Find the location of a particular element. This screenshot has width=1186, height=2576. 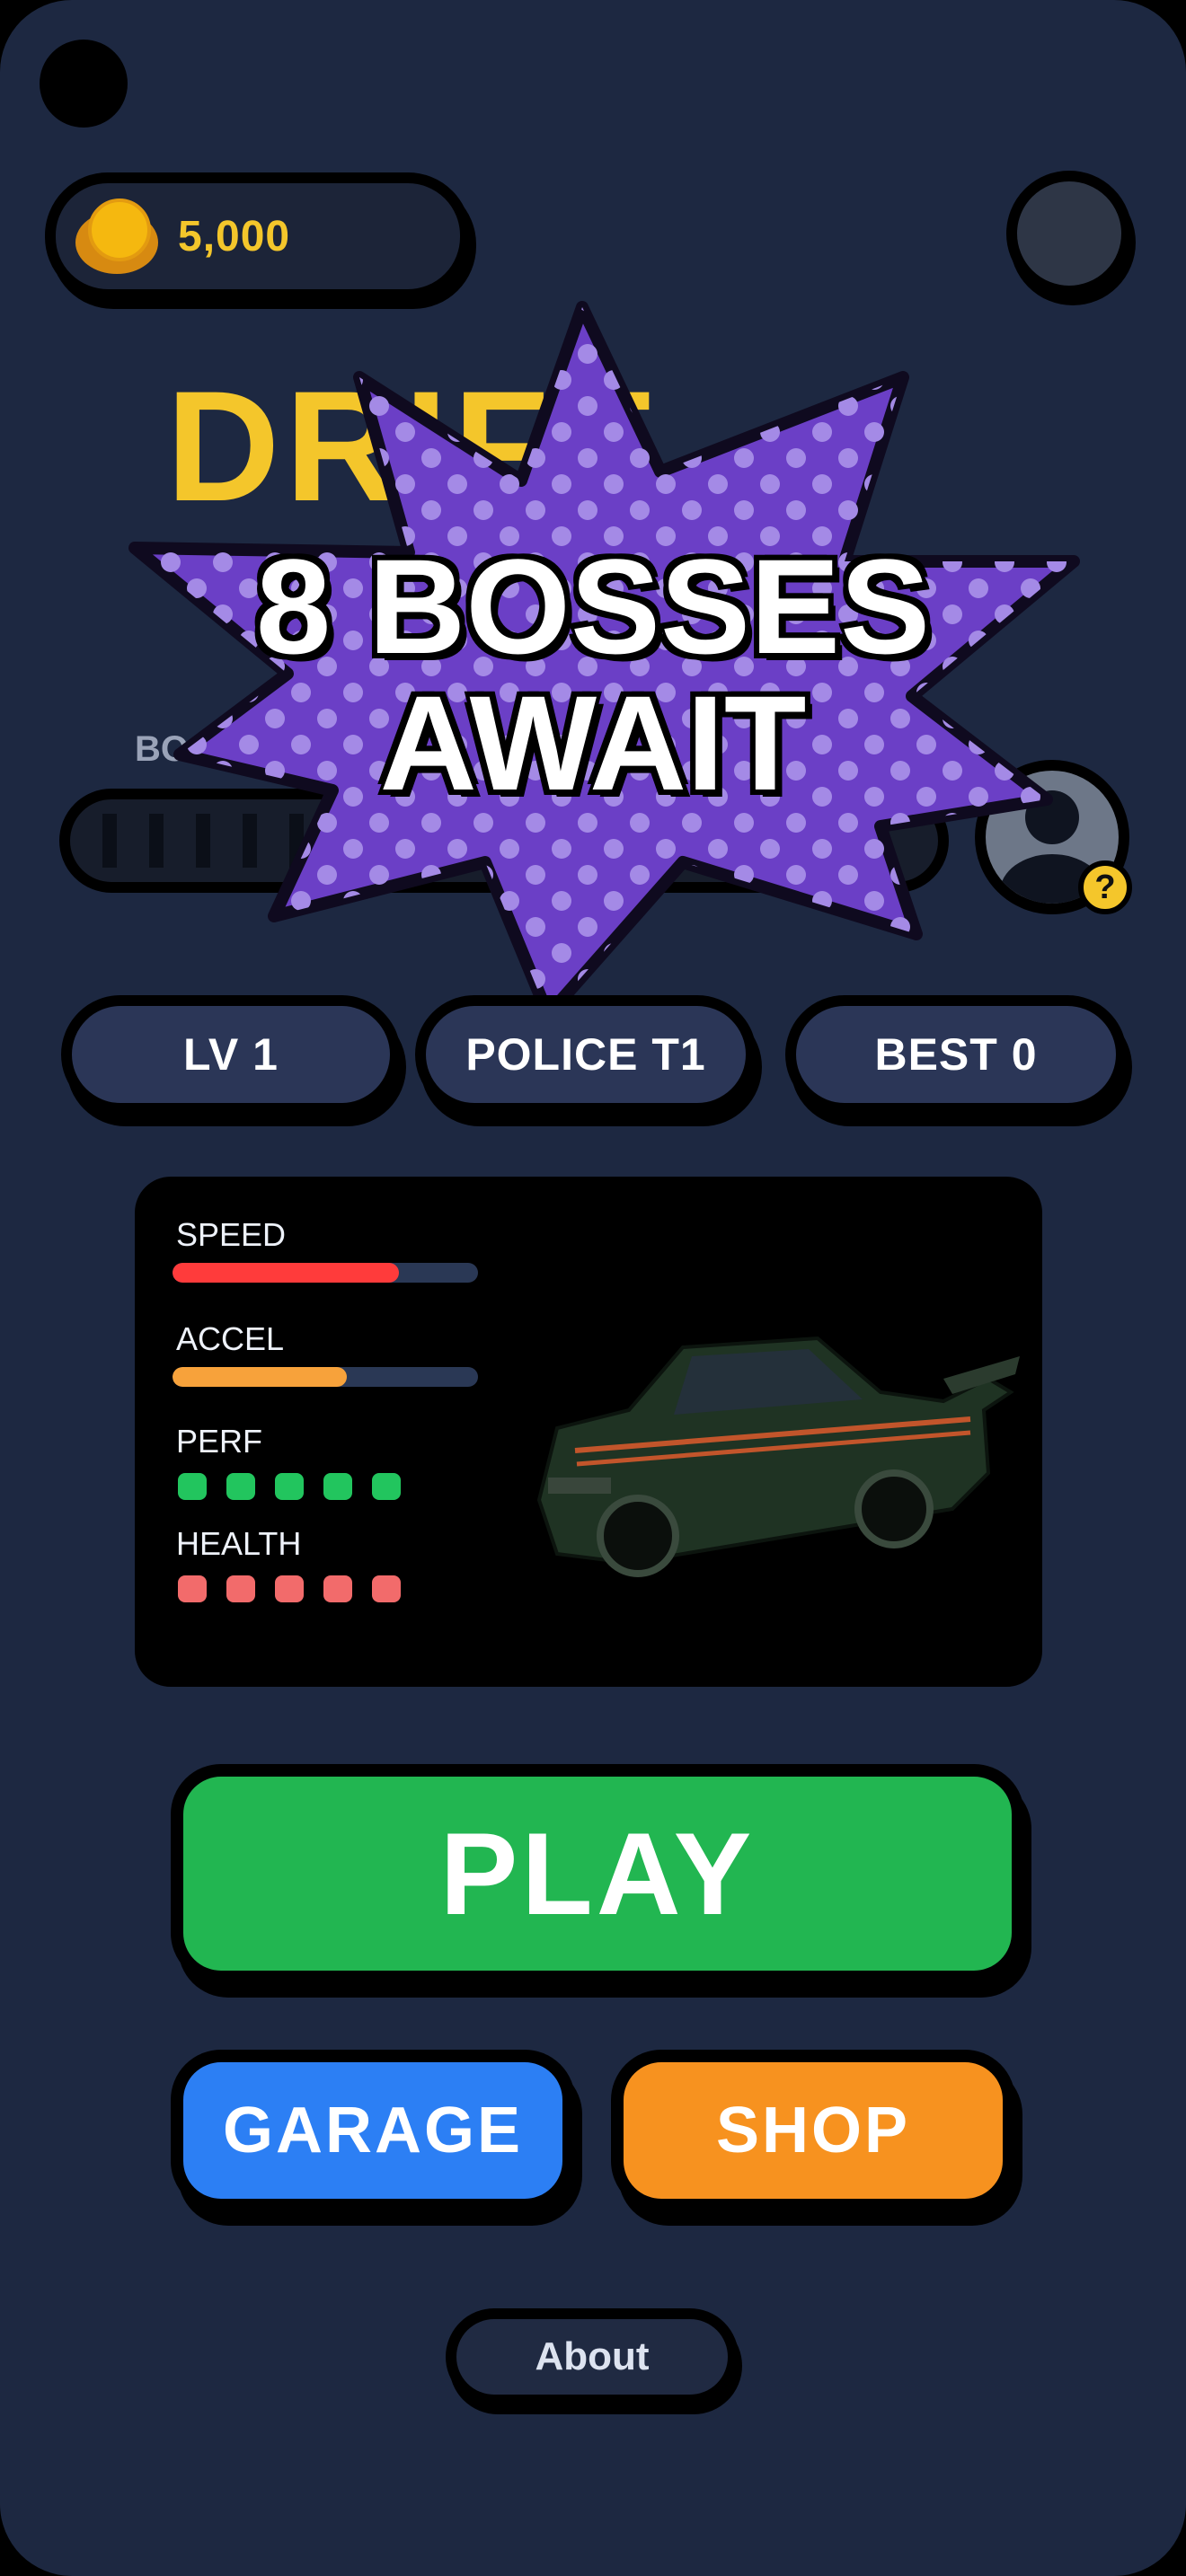

car-preview-image is located at coordinates (778, 1456).